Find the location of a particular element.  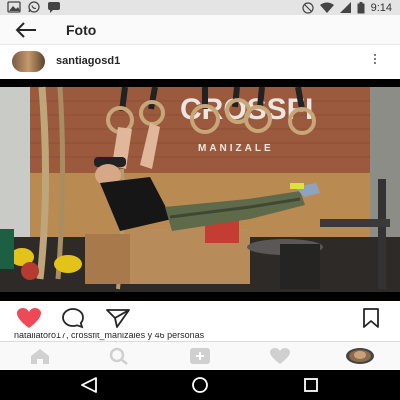

image-icon is located at coordinates (14, 7).